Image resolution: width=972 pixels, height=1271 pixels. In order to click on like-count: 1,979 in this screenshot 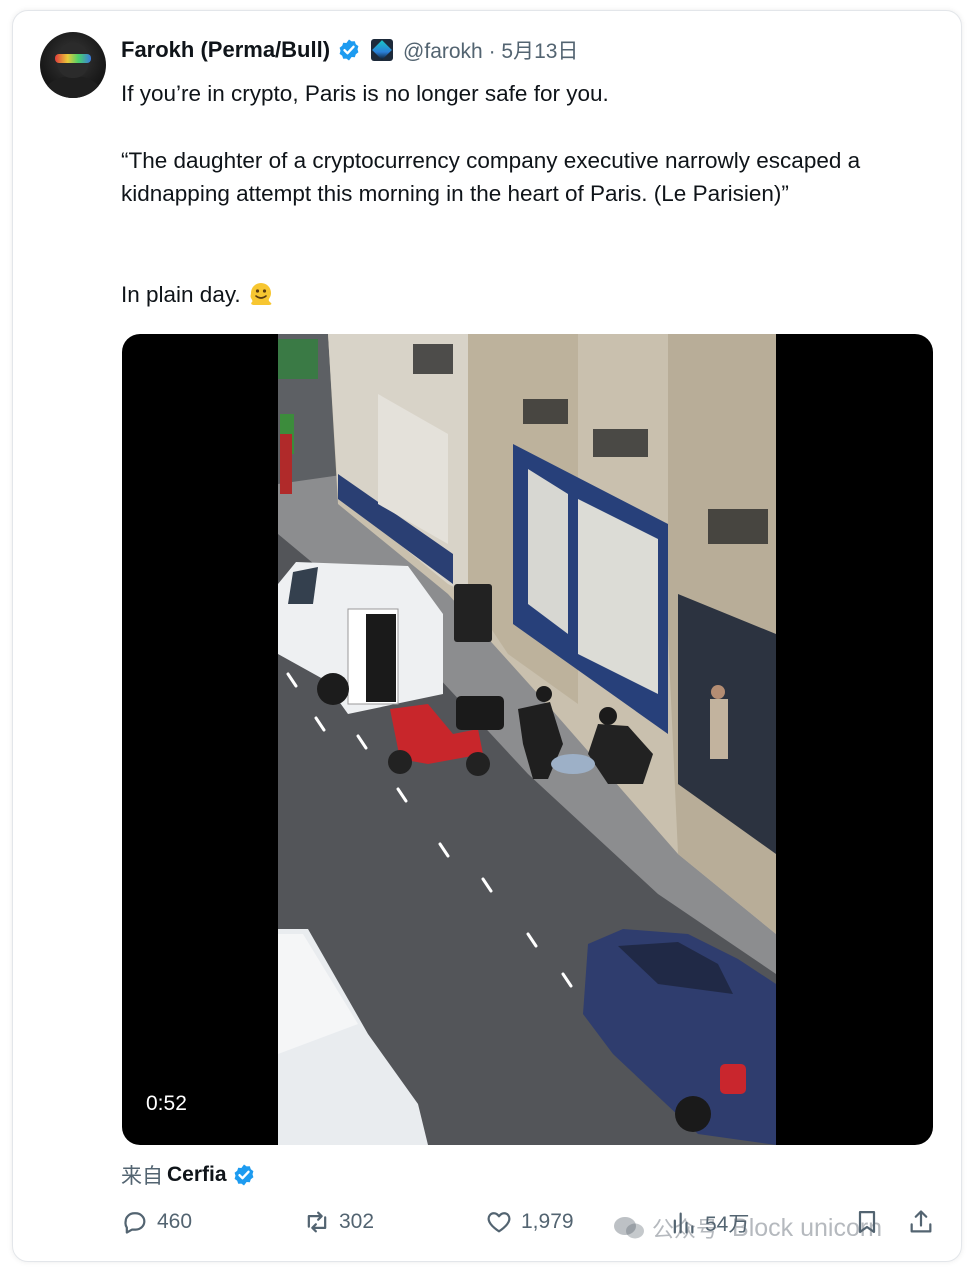, I will do `click(547, 1221)`.